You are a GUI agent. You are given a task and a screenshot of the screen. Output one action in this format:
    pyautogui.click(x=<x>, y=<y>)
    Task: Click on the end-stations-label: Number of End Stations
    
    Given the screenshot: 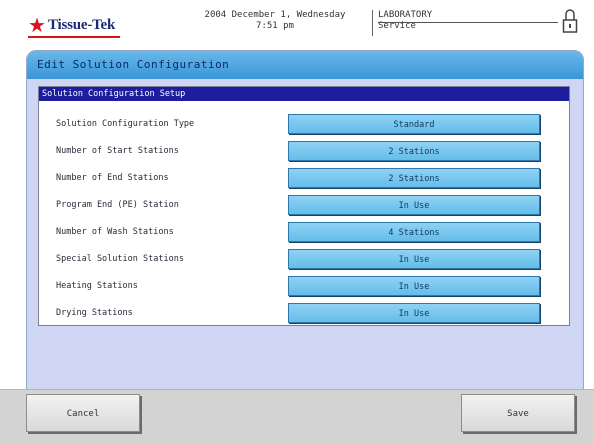 What is the action you would take?
    pyautogui.click(x=112, y=178)
    